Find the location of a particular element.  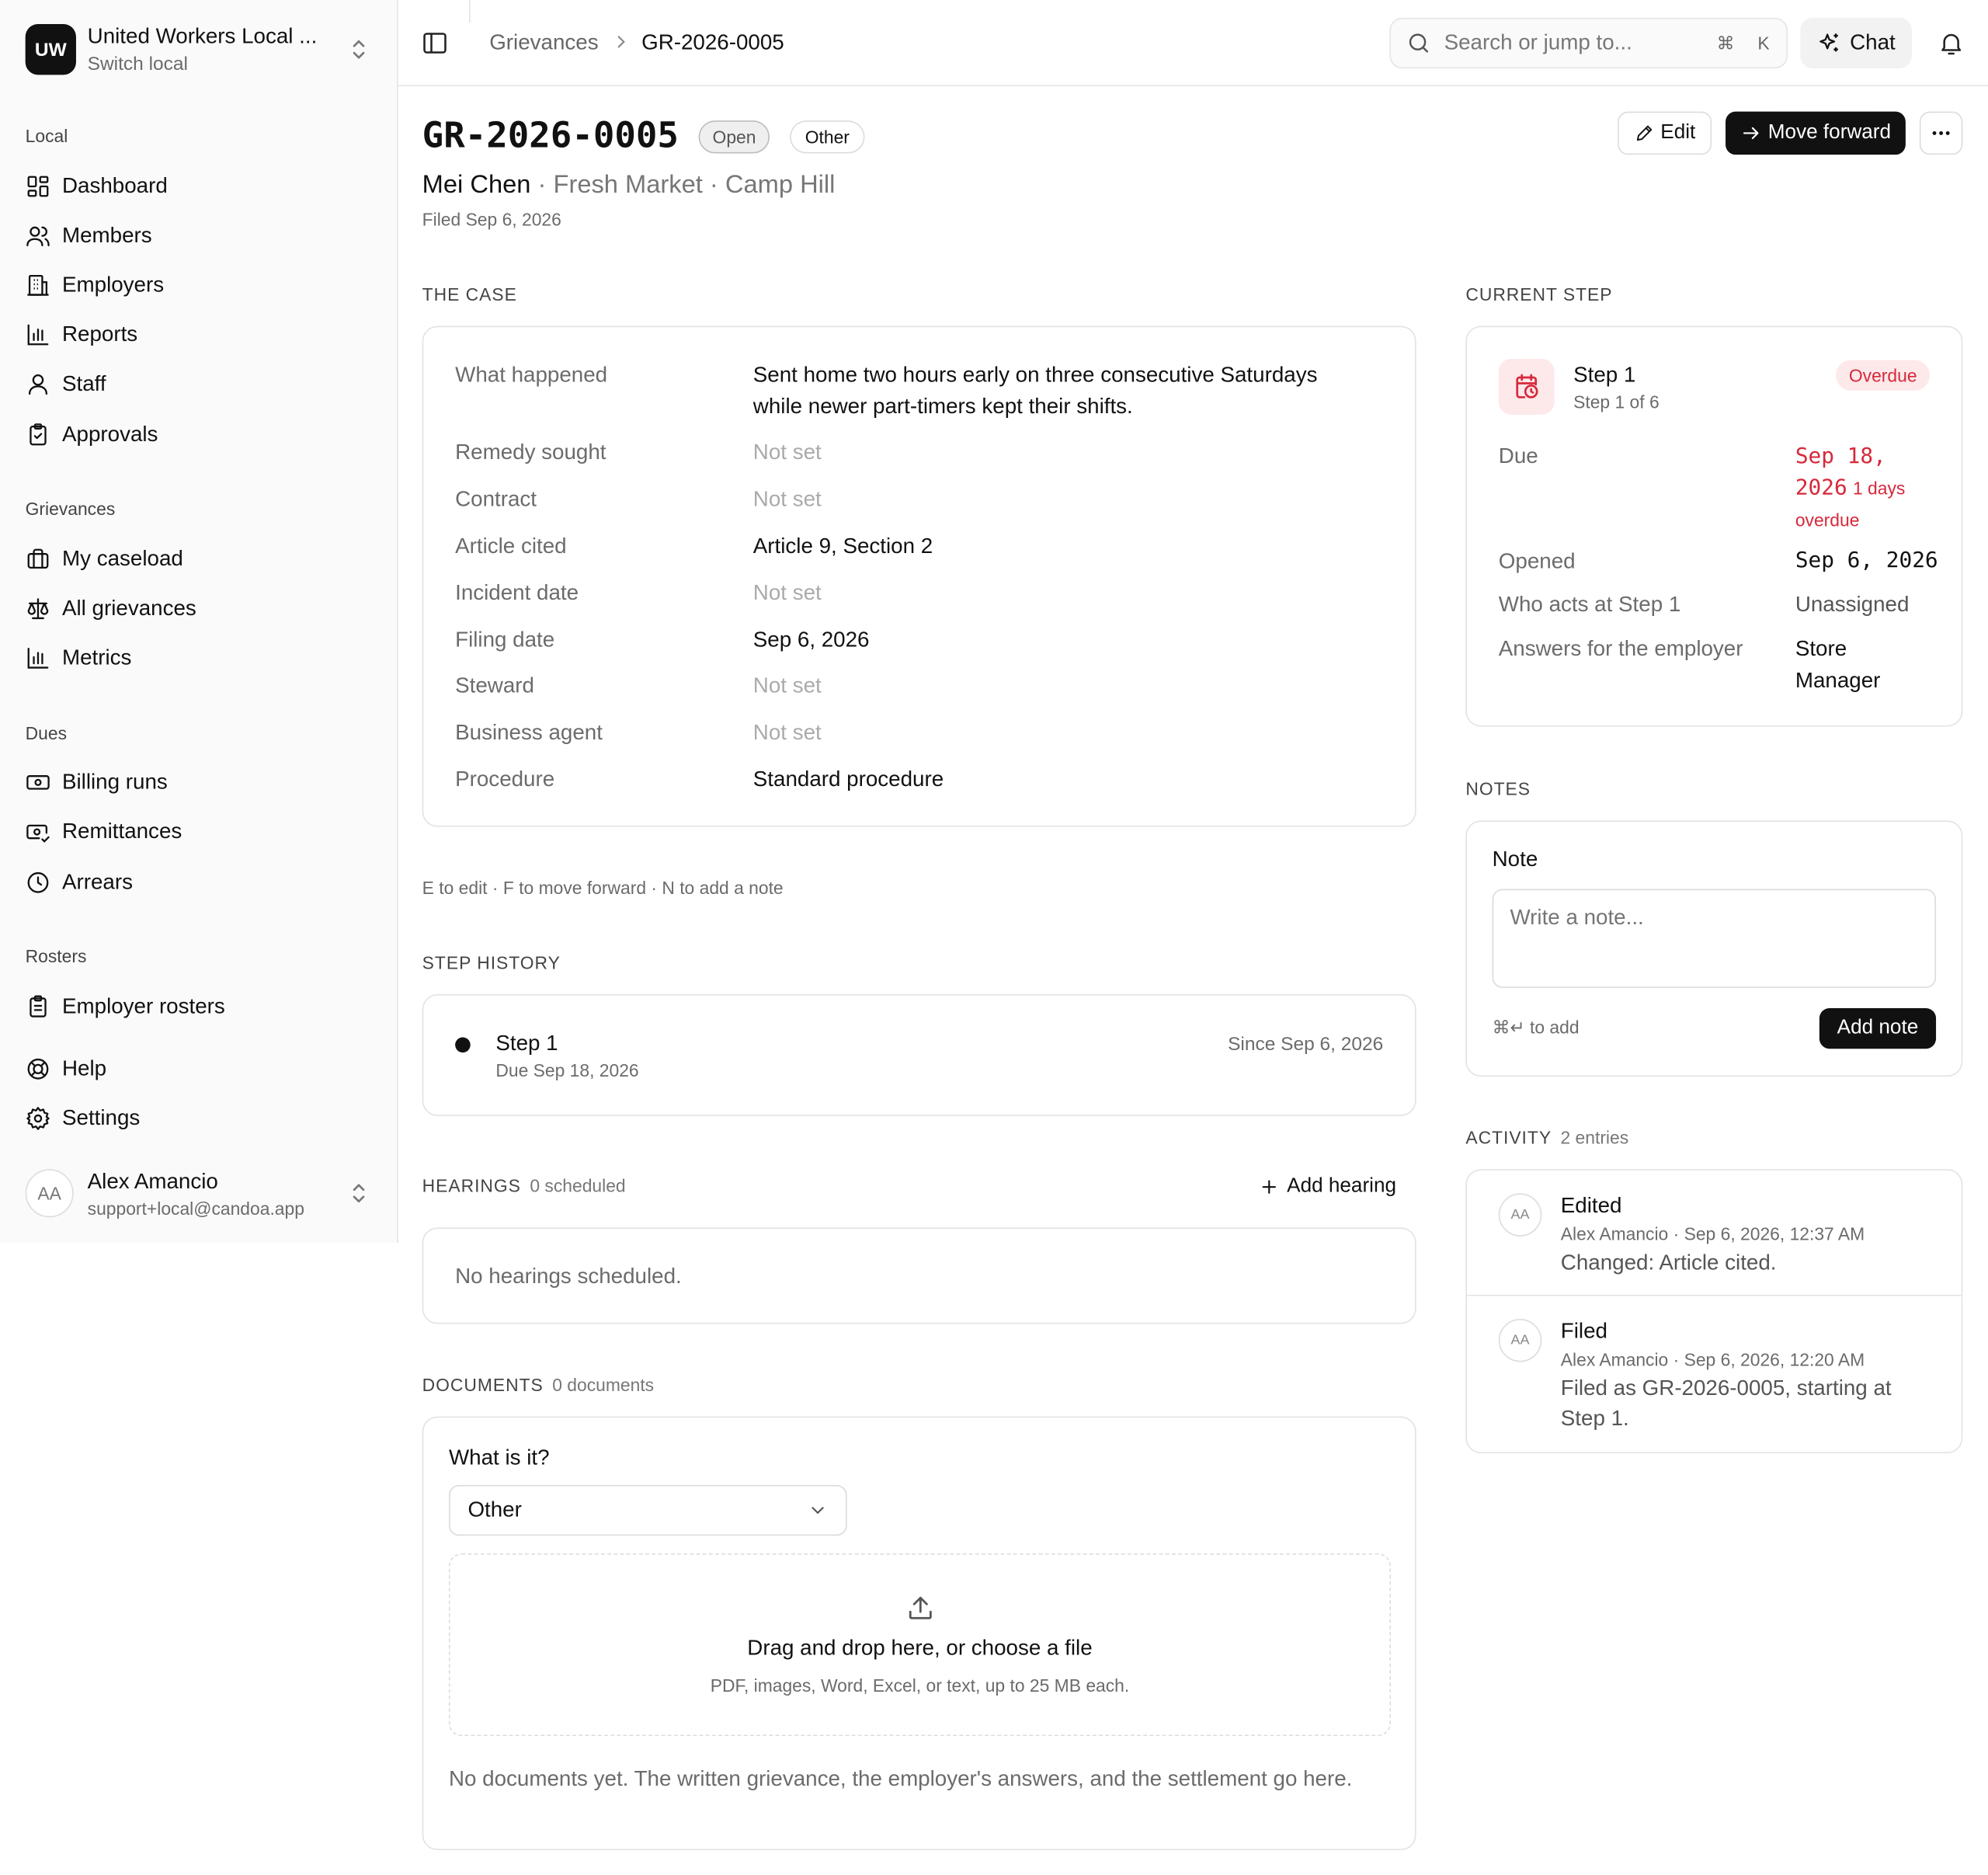

section-title-case: THE CASE is located at coordinates (470, 294).